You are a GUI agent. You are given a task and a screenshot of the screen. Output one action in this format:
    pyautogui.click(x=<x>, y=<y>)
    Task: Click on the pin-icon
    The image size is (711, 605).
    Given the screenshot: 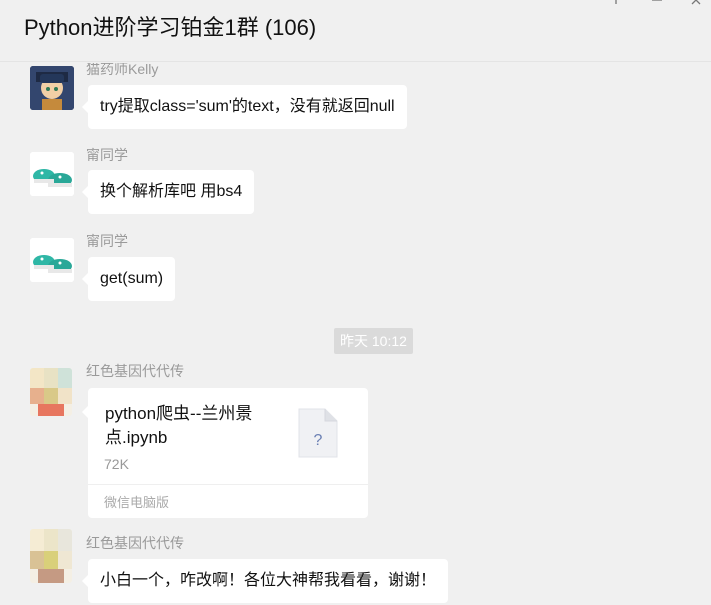 What is the action you would take?
    pyautogui.click(x=616, y=4)
    